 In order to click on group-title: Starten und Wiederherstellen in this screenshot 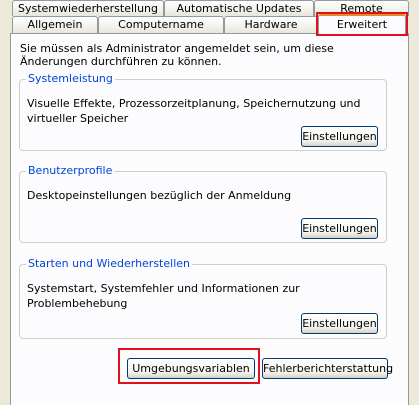, I will do `click(109, 264)`.